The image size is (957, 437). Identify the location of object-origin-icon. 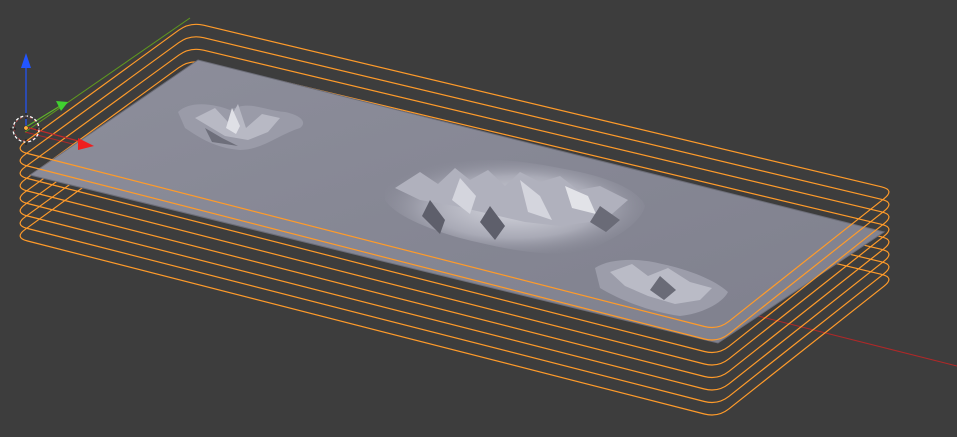
(26, 128).